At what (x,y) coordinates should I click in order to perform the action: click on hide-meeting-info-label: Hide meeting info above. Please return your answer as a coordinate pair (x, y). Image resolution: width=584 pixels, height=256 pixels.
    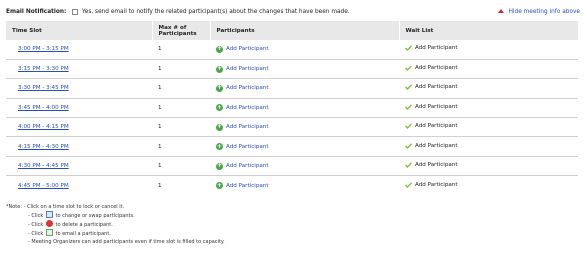
    Looking at the image, I should click on (544, 12).